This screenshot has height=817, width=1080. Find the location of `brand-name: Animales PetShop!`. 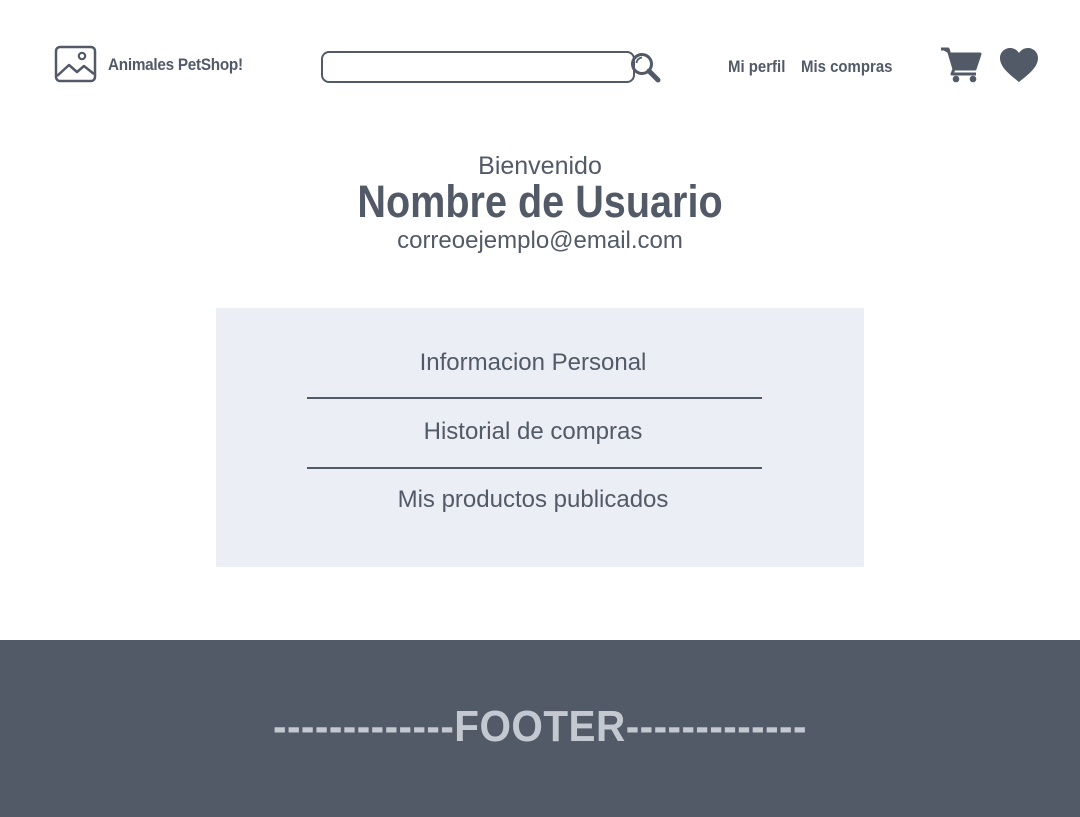

brand-name: Animales PetShop! is located at coordinates (175, 65).